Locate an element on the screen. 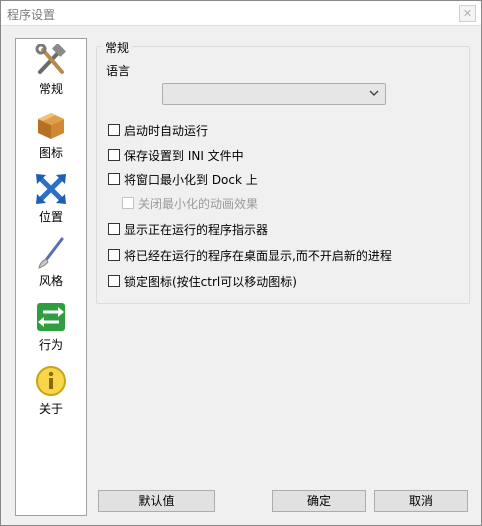 Image resolution: width=482 pixels, height=526 pixels. sidebar-item-label: 常规 is located at coordinates (50, 89).